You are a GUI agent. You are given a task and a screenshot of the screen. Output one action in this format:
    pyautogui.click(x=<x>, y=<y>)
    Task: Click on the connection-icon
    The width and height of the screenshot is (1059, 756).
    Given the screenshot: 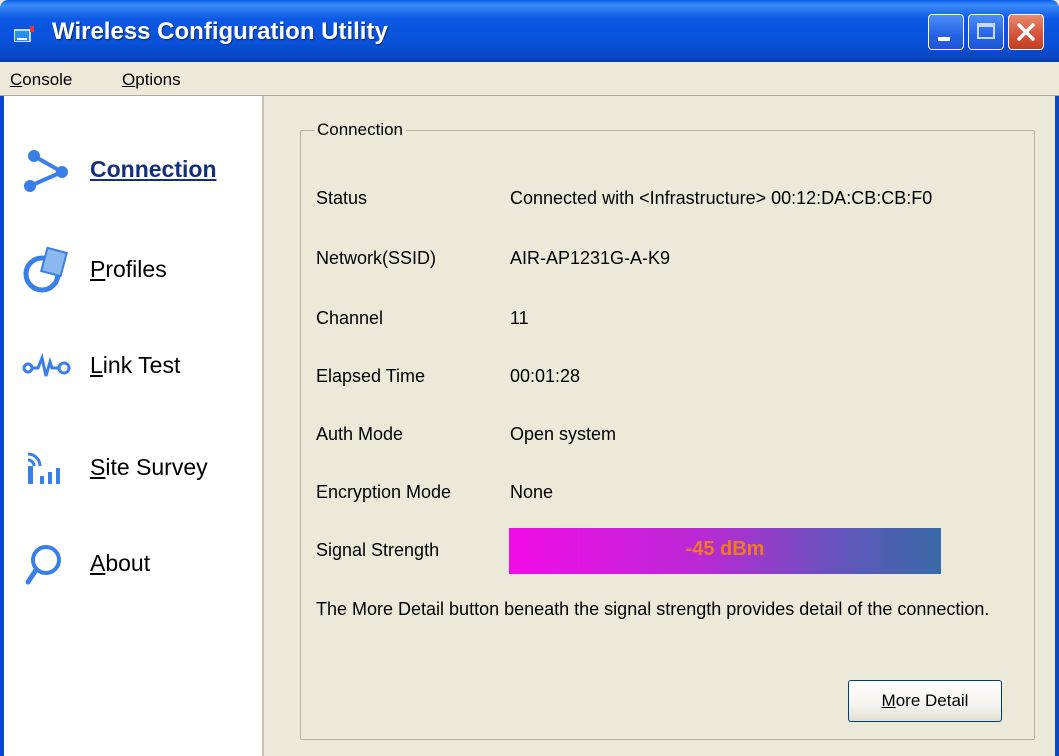 What is the action you would take?
    pyautogui.click(x=46, y=171)
    